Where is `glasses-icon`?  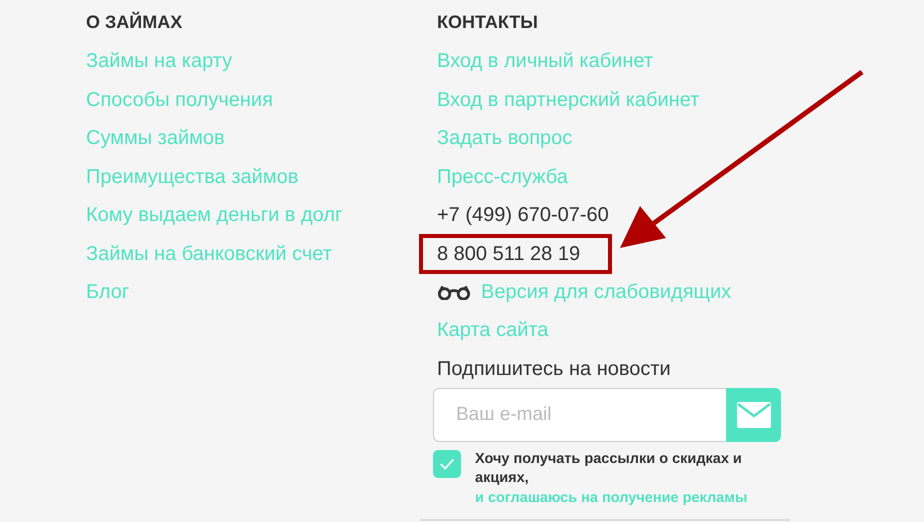
glasses-icon is located at coordinates (454, 292).